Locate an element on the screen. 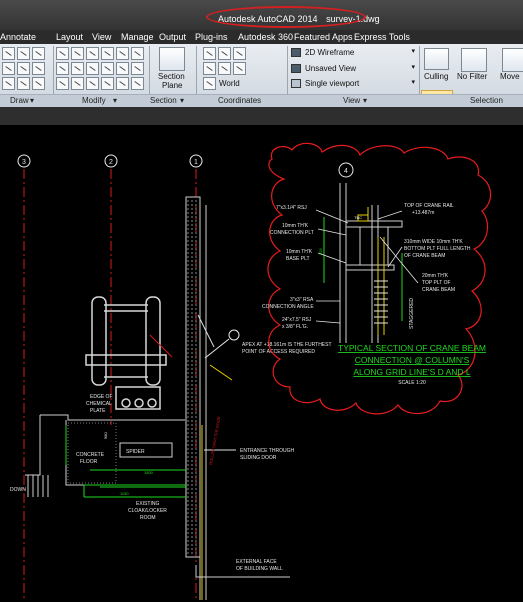 The image size is (523, 602). viewport-dropdown: Single viewport ▾ is located at coordinates (355, 84).